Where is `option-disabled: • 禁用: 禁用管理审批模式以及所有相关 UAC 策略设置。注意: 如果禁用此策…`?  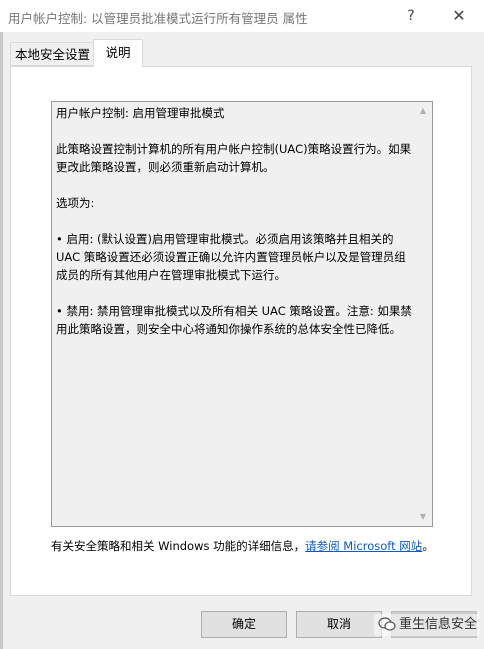
option-disabled: • 禁用: 禁用管理审批模式以及所有相关 UAC 策略设置。注意: 如果禁用此策… is located at coordinates (234, 320).